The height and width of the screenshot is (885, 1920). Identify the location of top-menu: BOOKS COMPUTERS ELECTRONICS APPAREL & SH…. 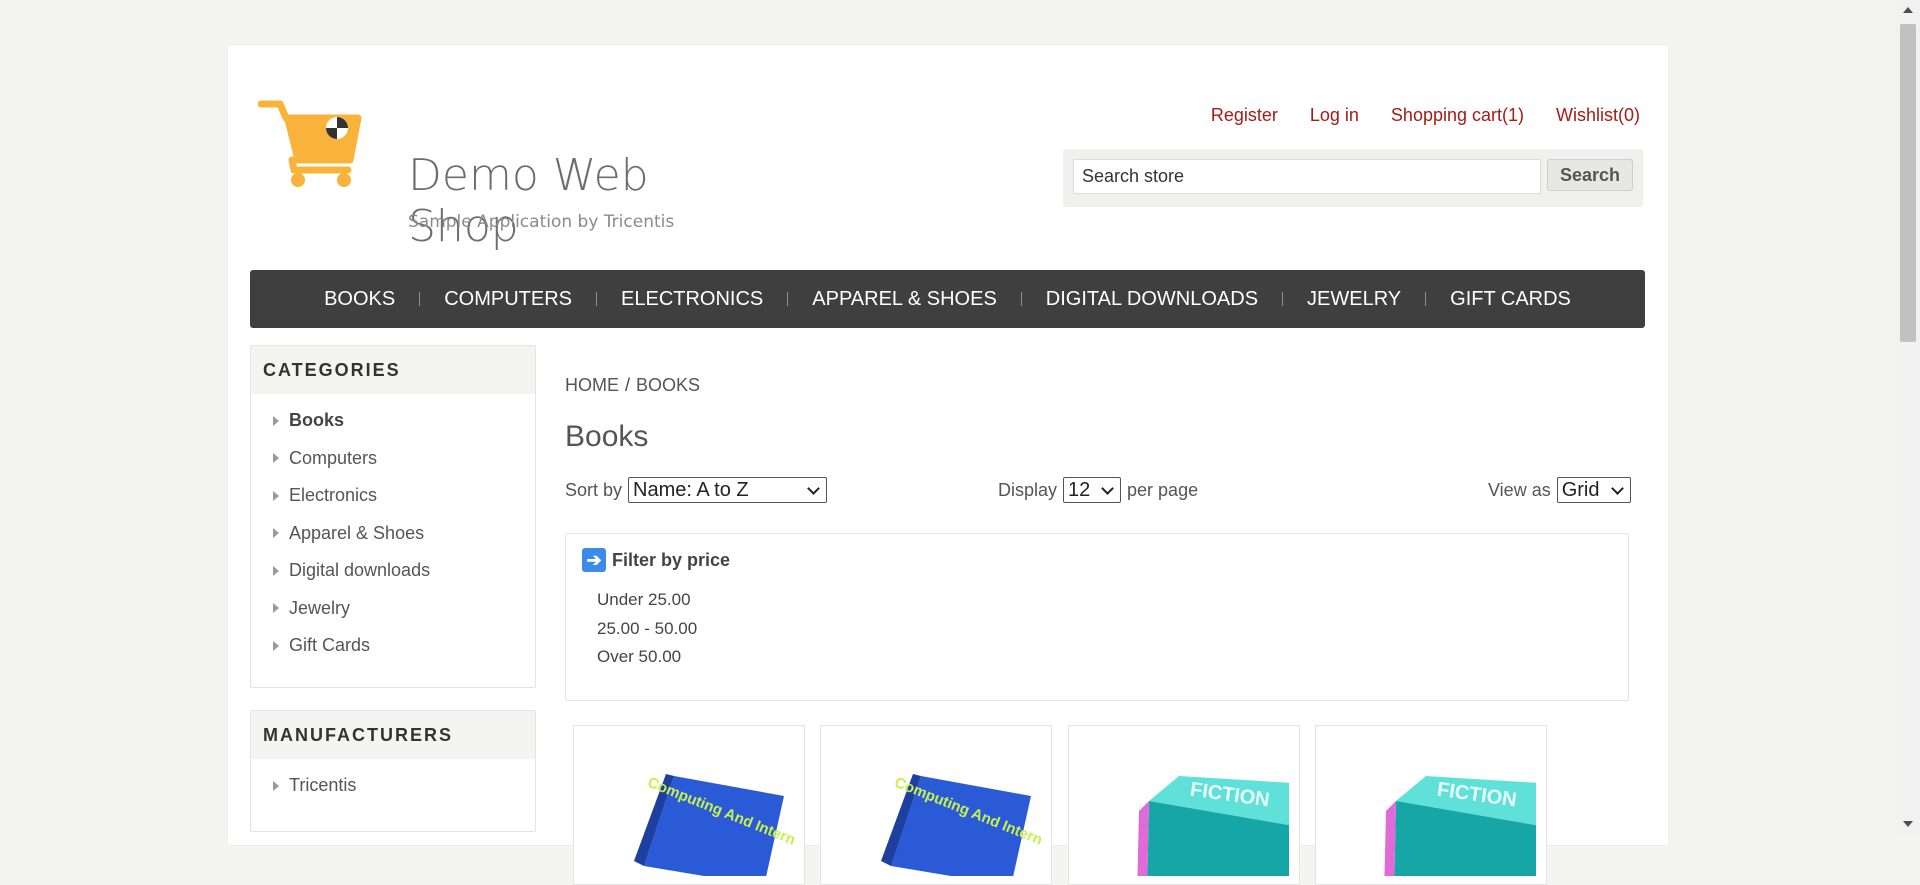
(947, 299).